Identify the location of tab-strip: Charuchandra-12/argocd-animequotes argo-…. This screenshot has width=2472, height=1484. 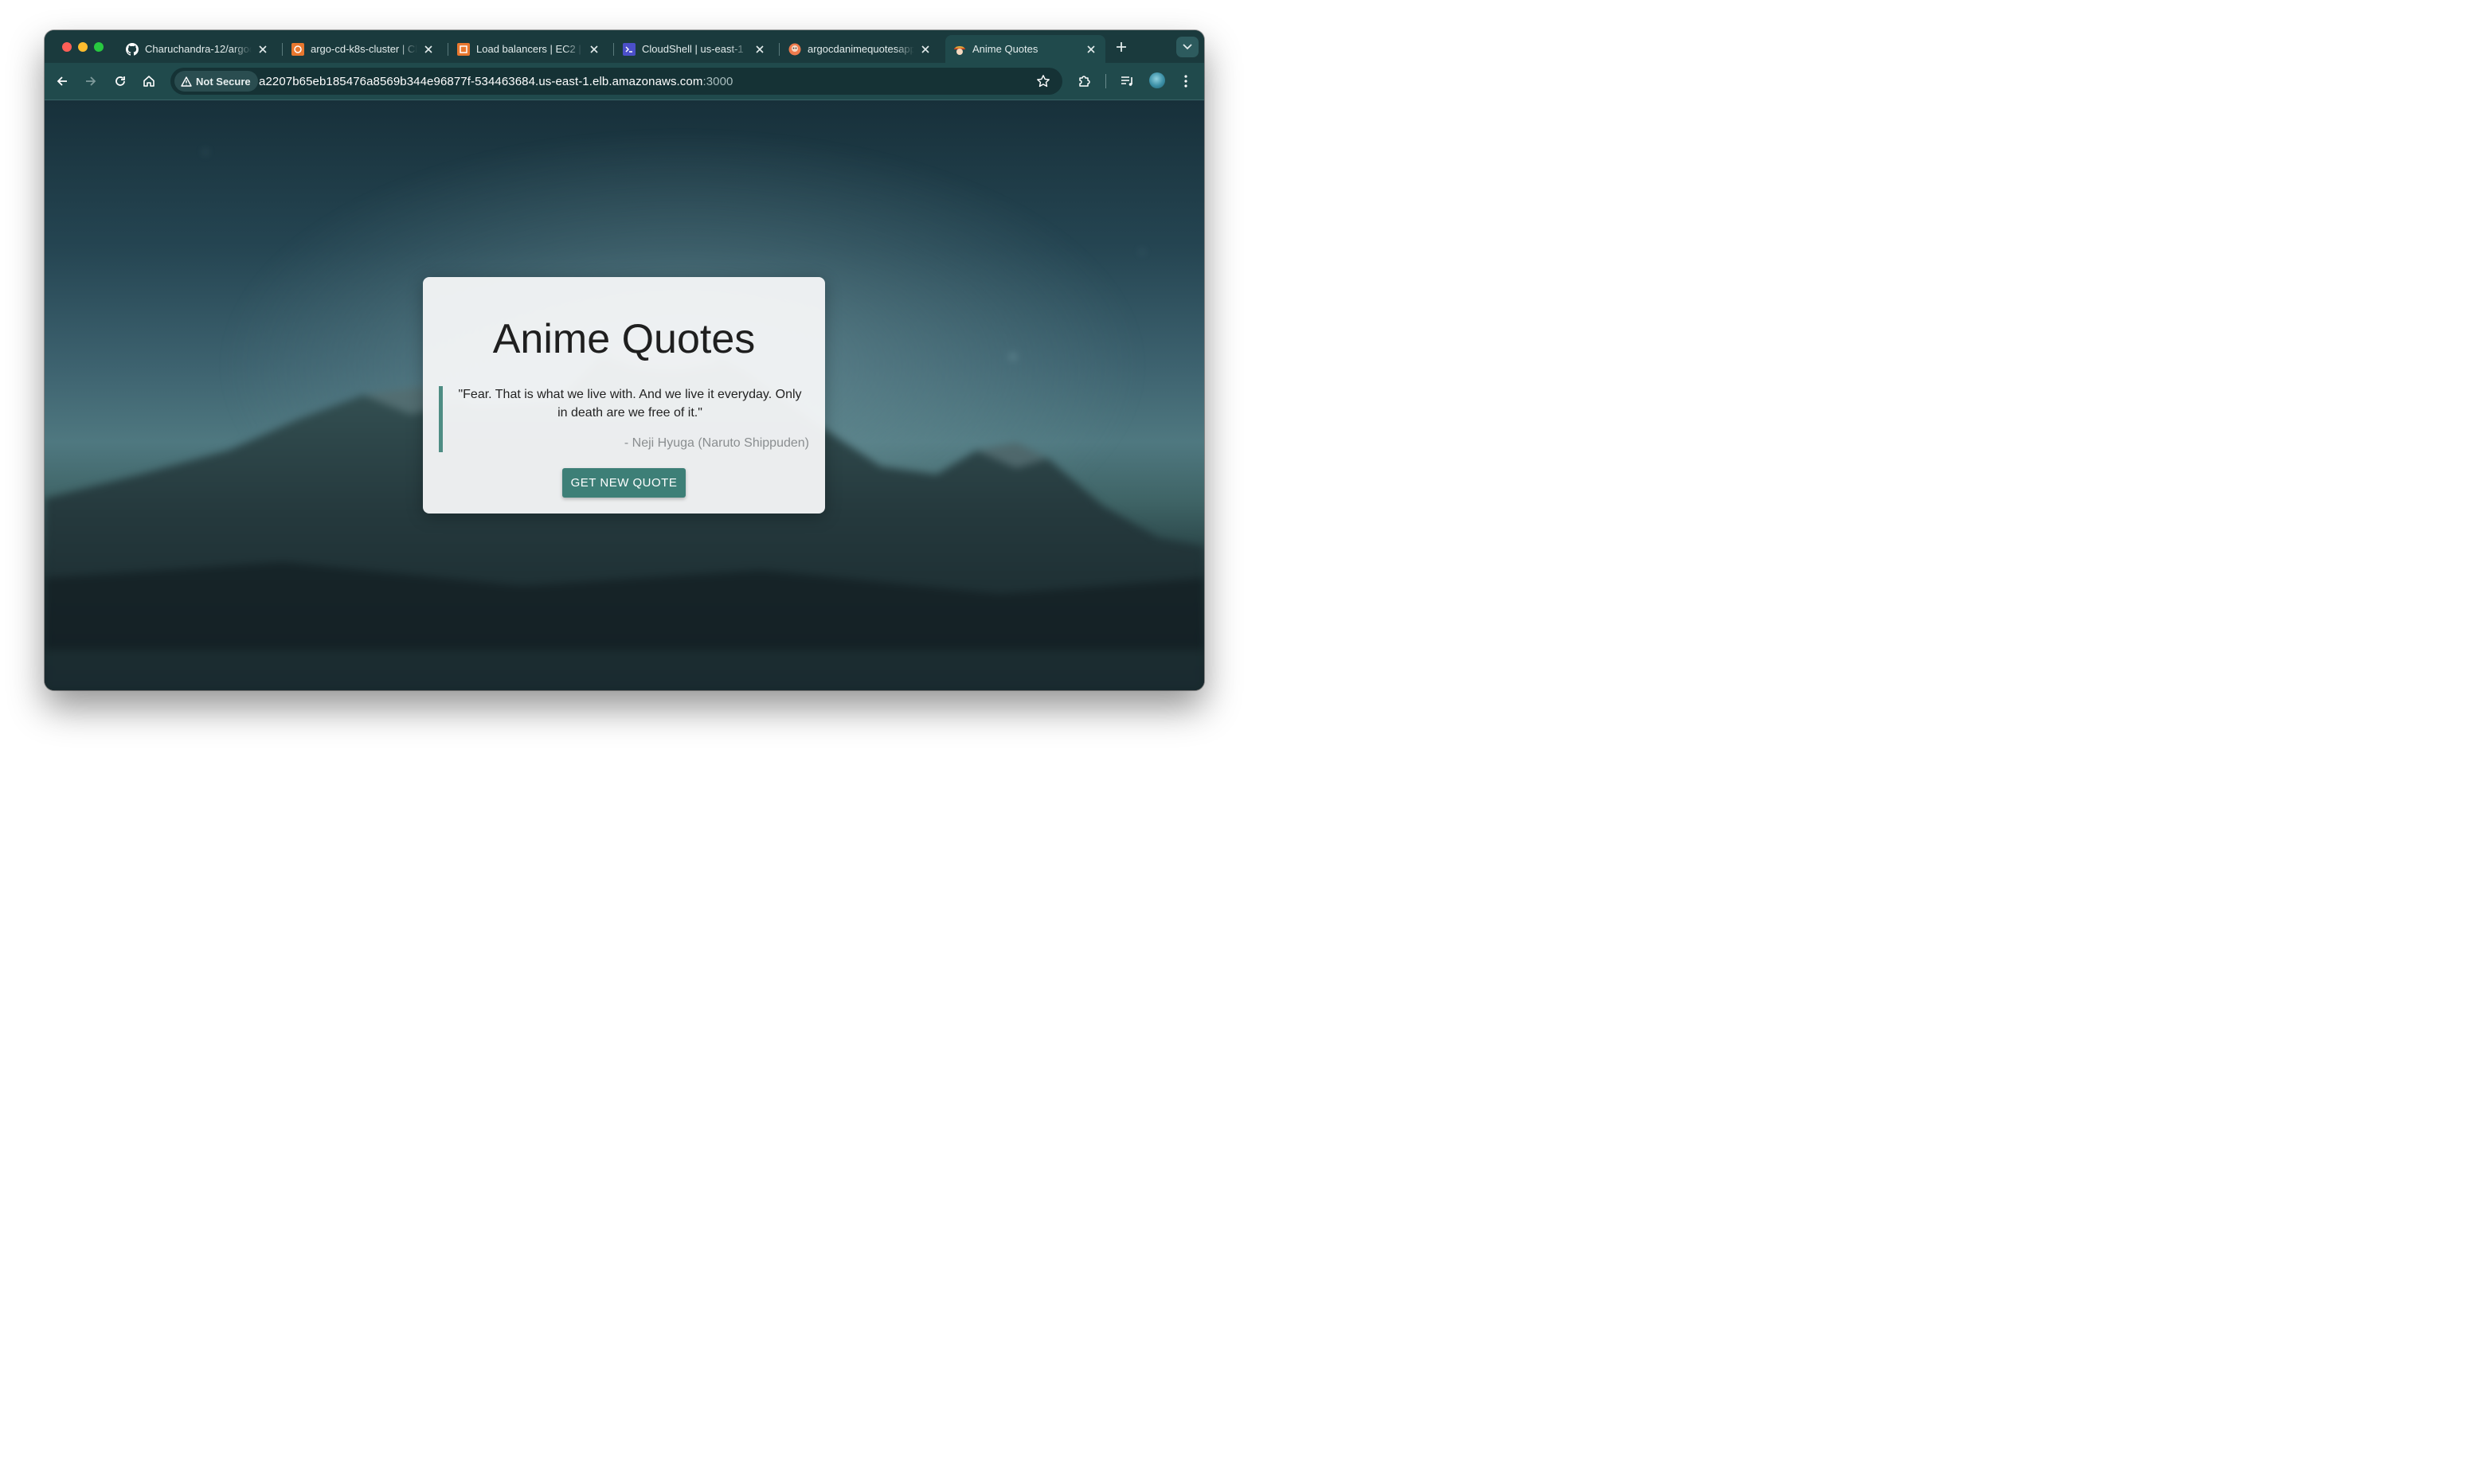
(624, 46).